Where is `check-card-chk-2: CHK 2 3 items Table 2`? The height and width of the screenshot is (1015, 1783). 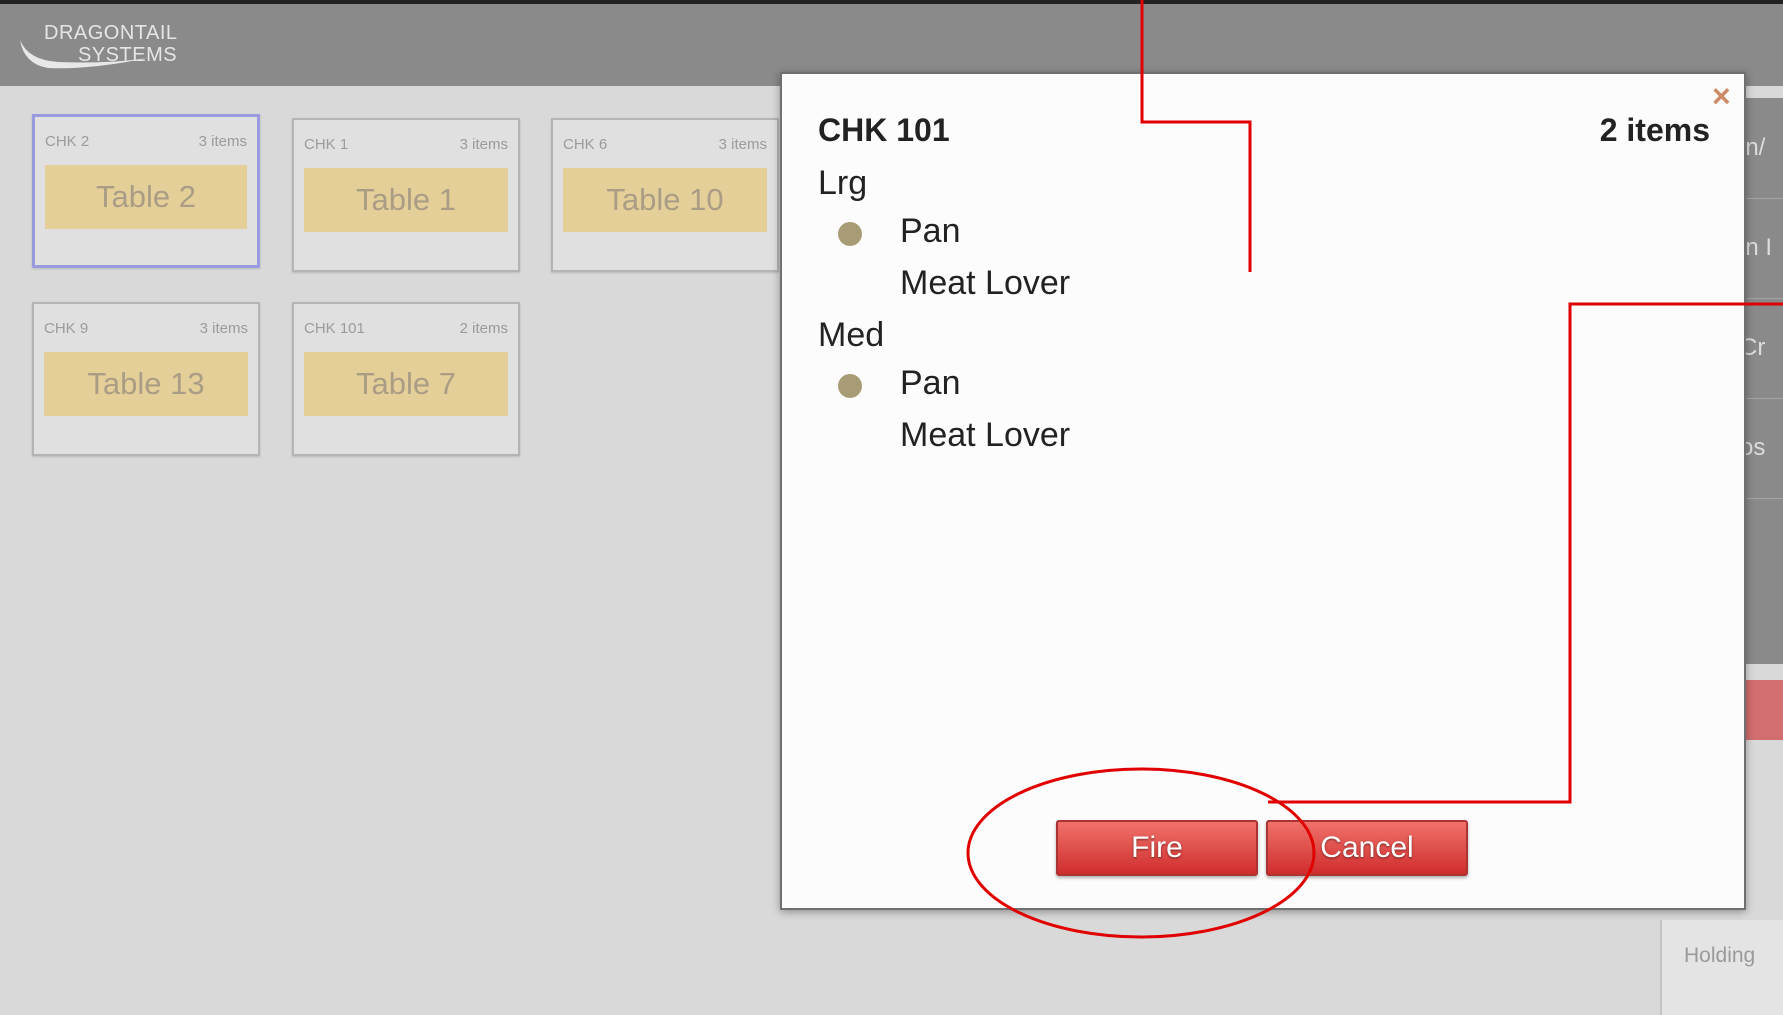
check-card-chk-2: CHK 2 3 items Table 2 is located at coordinates (146, 191).